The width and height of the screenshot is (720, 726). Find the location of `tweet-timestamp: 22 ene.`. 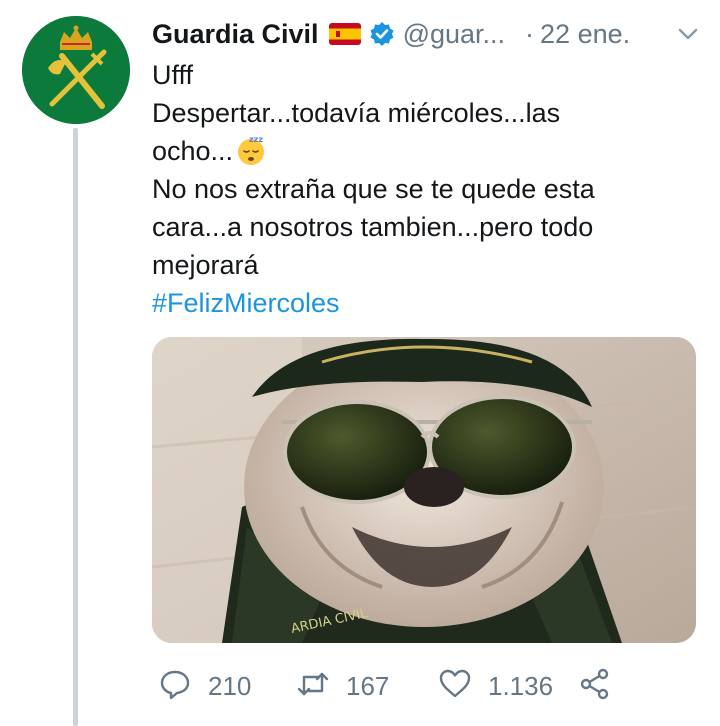

tweet-timestamp: 22 ene. is located at coordinates (585, 34).